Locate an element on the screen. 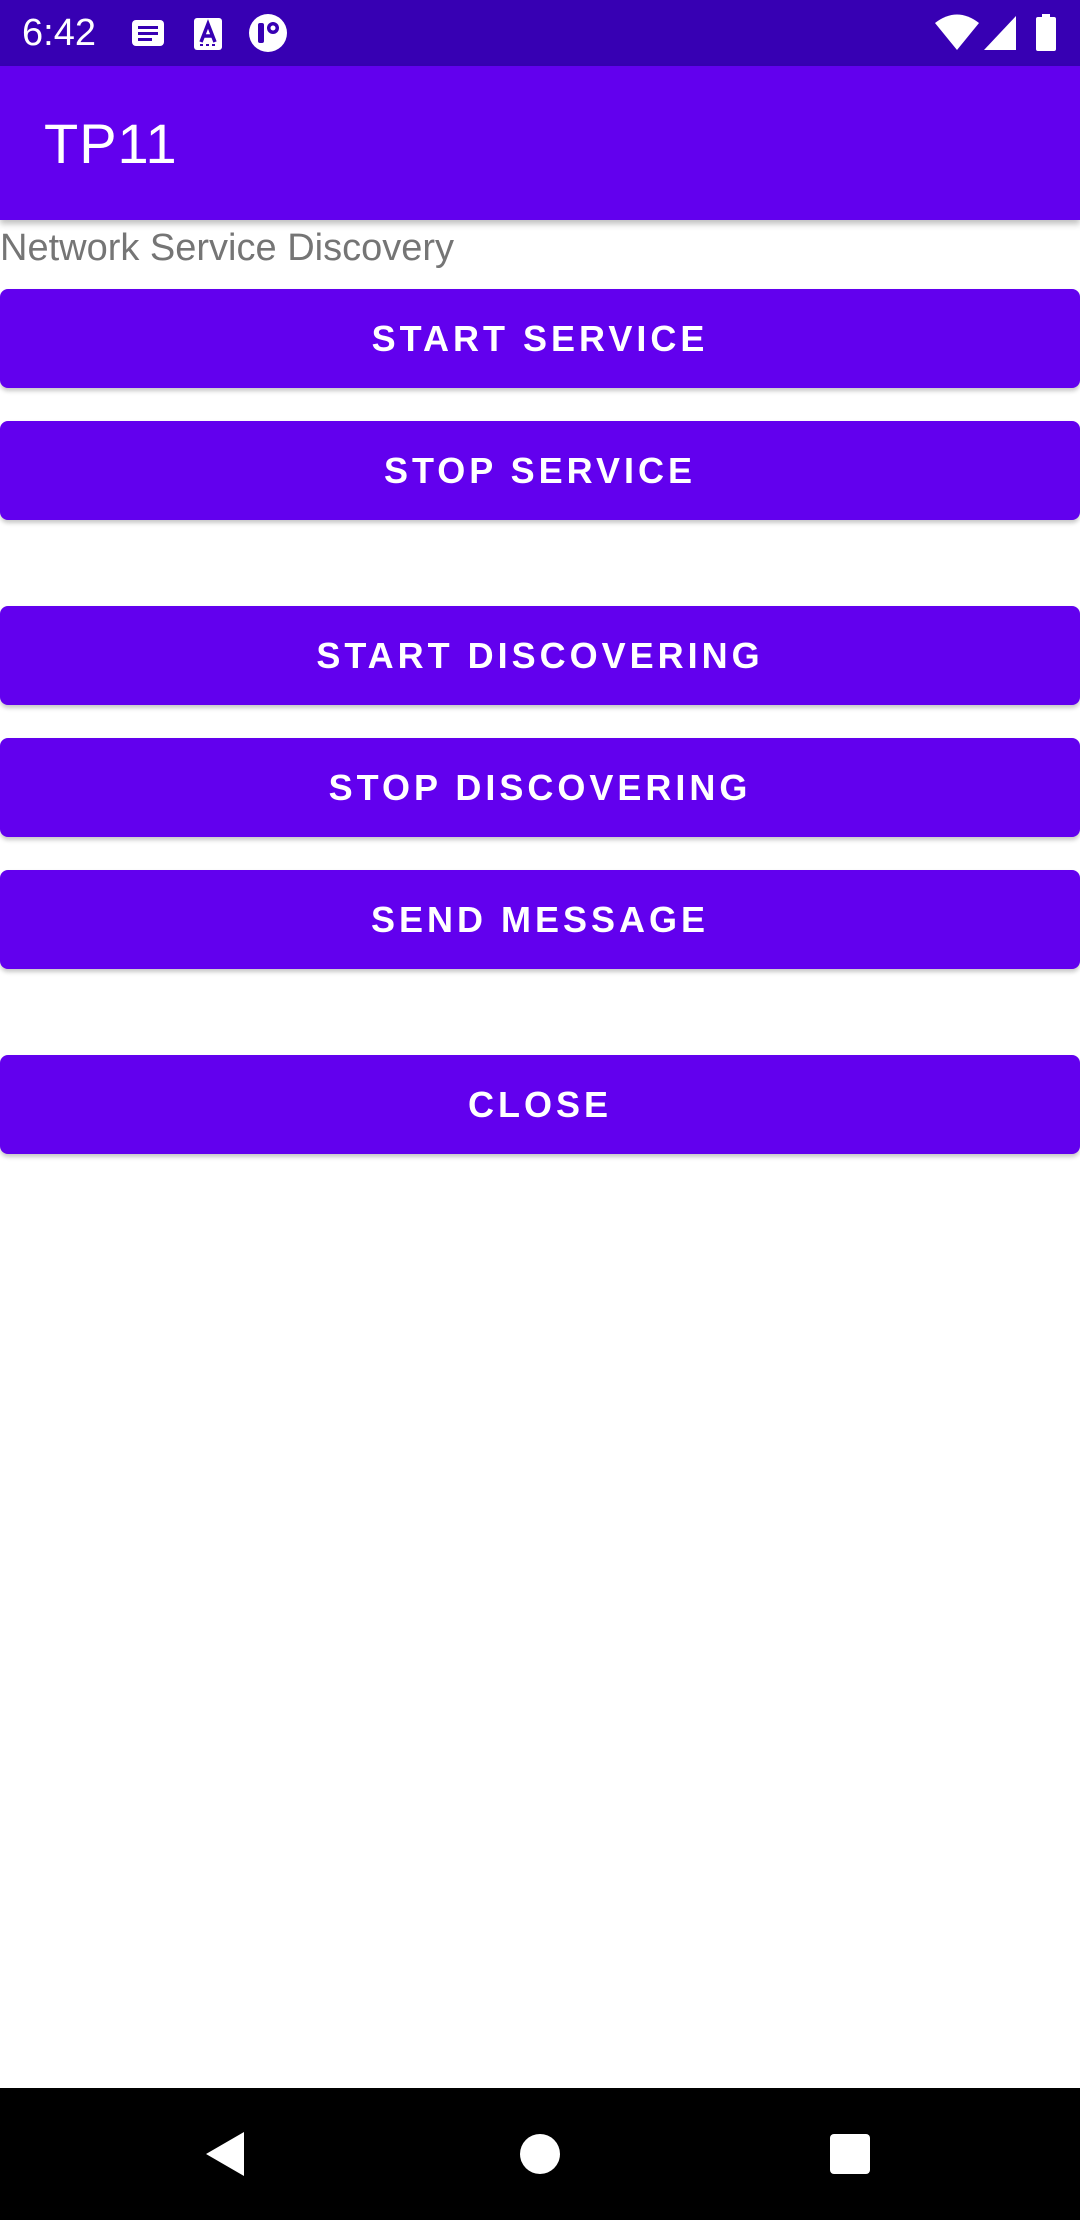  navigation-bar is located at coordinates (540, 2154).